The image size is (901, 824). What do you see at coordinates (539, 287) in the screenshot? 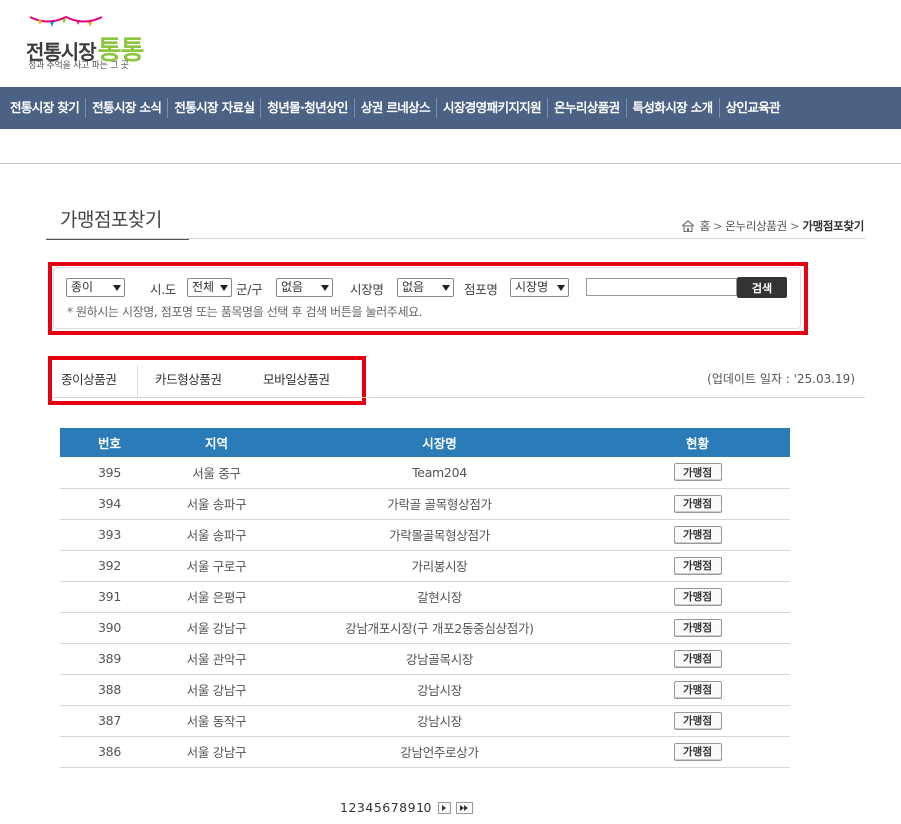
I see `search-field-select: 시장명` at bounding box center [539, 287].